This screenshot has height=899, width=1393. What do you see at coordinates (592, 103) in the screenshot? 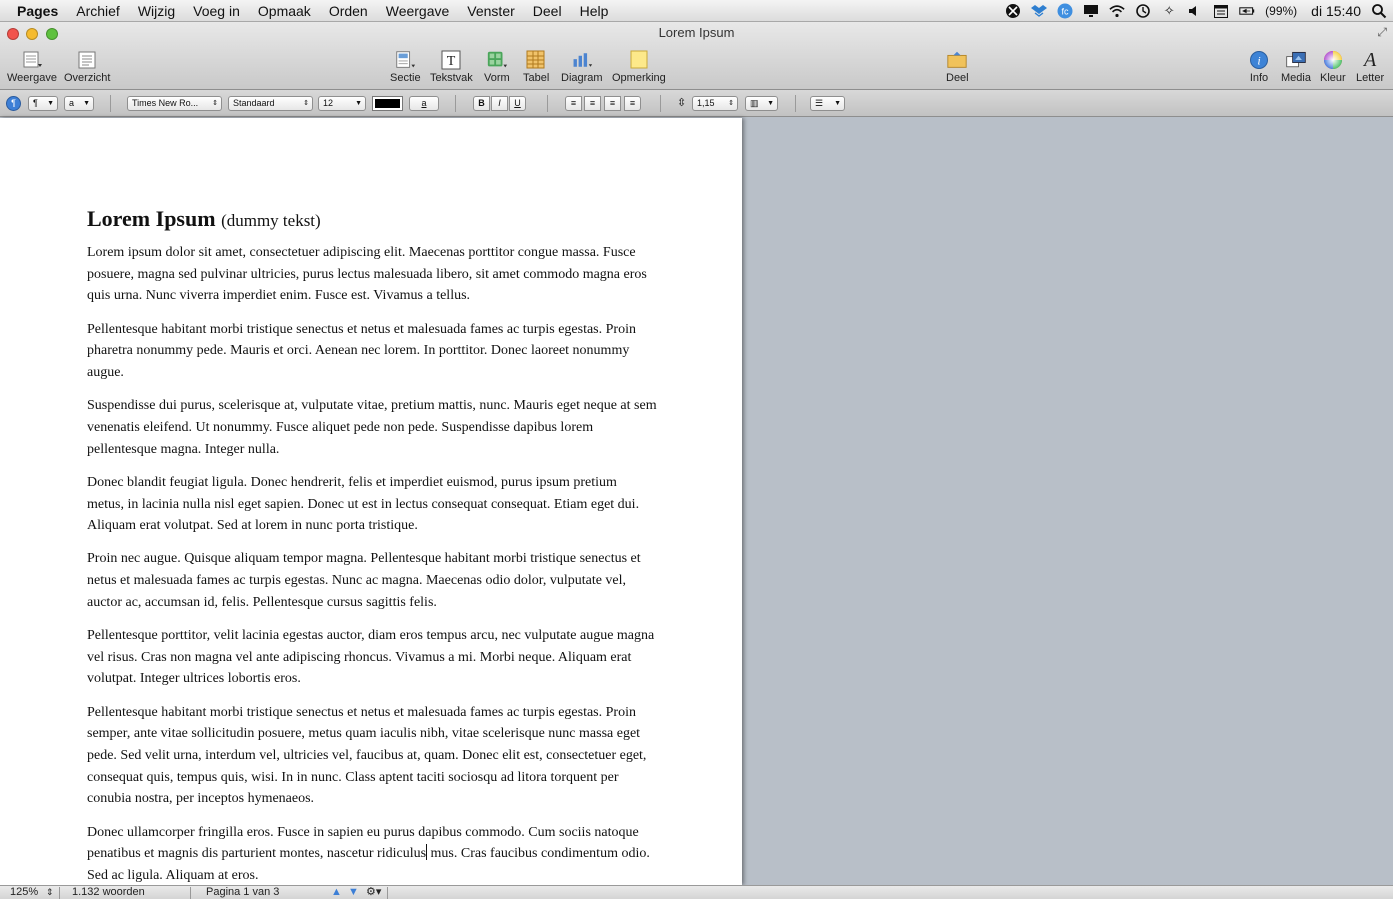
I see `align-center-button: ≡` at bounding box center [592, 103].